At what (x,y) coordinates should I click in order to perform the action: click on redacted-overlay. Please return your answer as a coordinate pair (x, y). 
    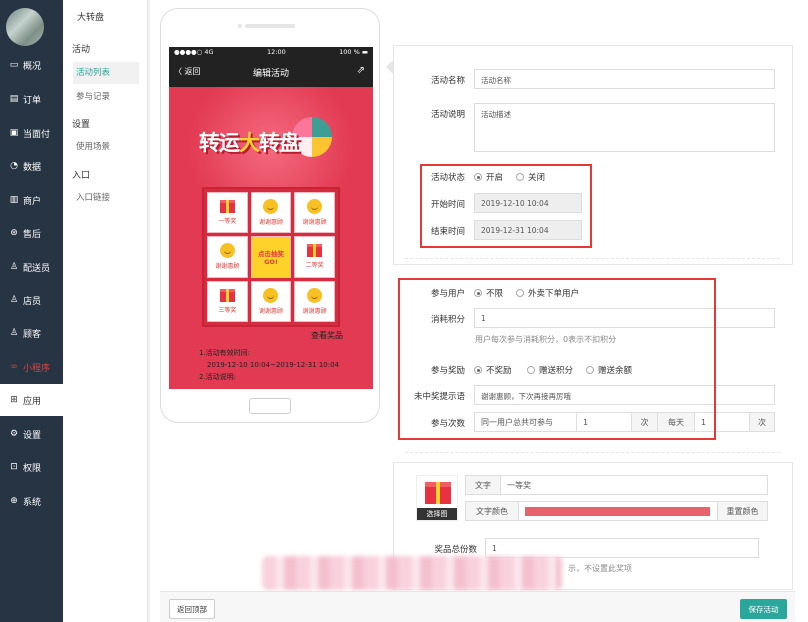
    Looking at the image, I should click on (412, 573).